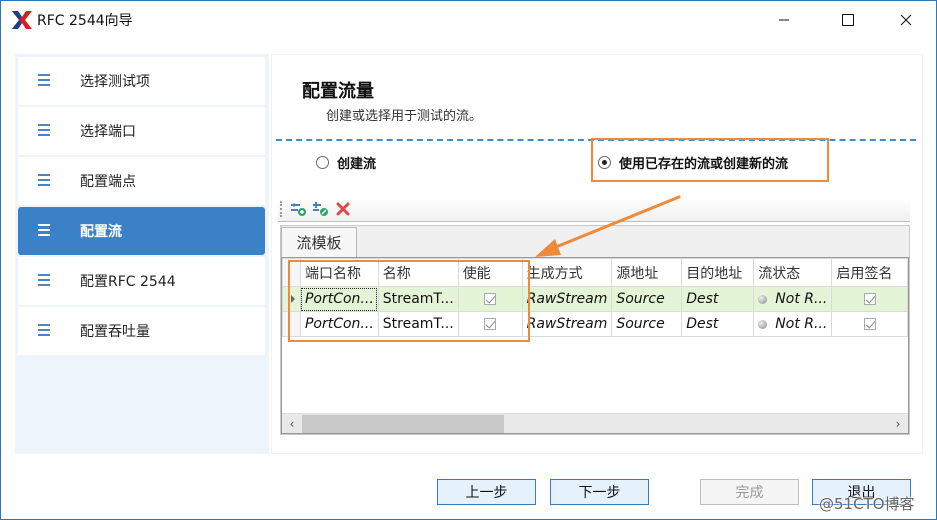 The image size is (937, 520). I want to click on delete-stream-button, so click(343, 209).